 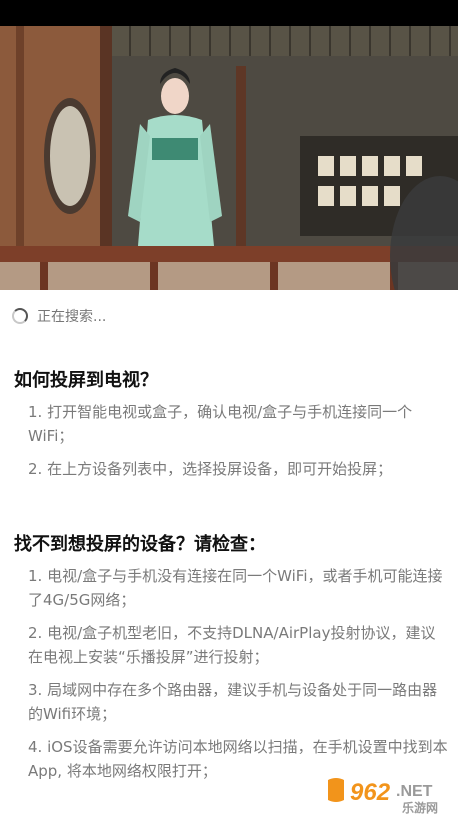 What do you see at coordinates (140, 544) in the screenshot?
I see `section-title: 找不到想投屏的设备？请检查：` at bounding box center [140, 544].